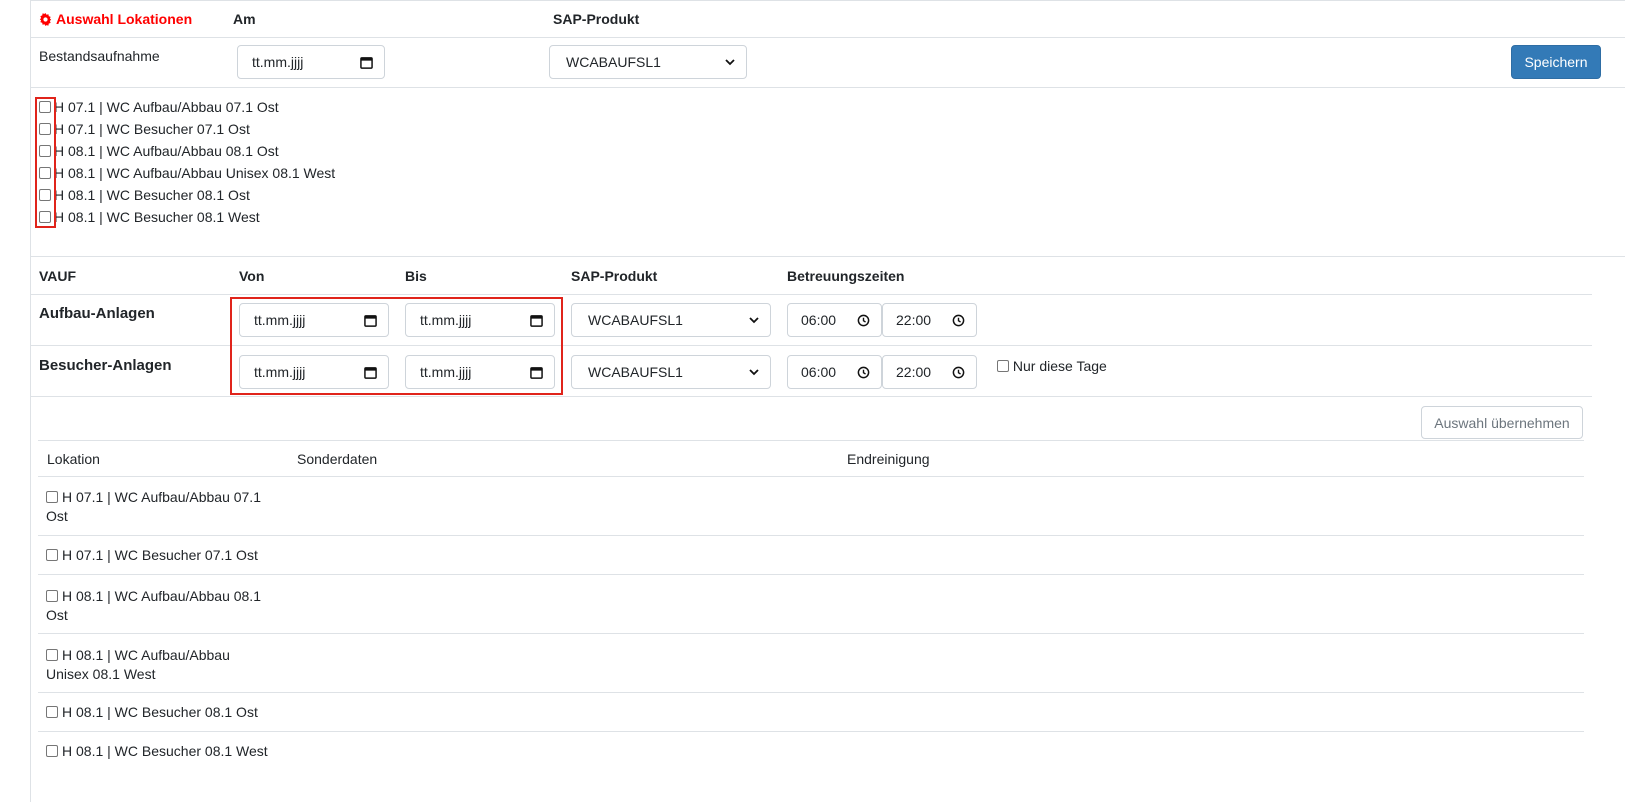  Describe the element at coordinates (144, 195) in the screenshot. I see `location-item: H 08.1 | WC Besucher 08.1 Ost` at that location.